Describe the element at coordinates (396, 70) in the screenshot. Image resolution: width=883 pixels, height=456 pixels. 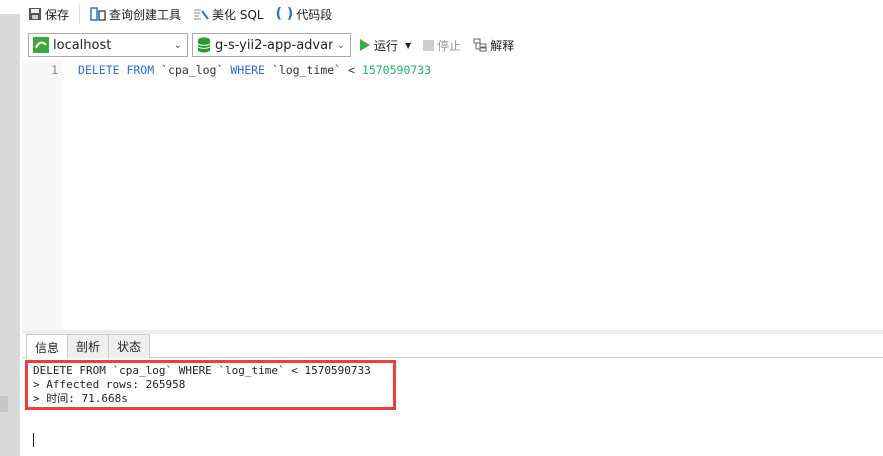
I see `sql-number: 1570590733` at that location.